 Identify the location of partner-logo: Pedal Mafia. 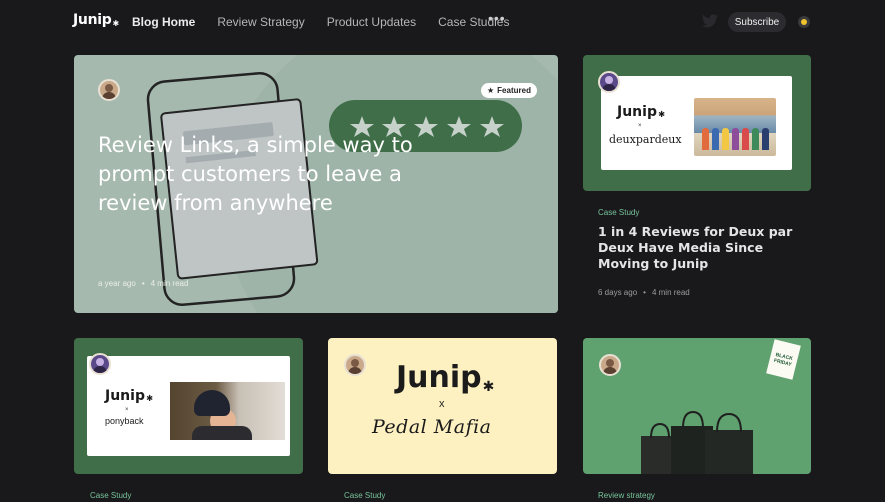
(432, 427).